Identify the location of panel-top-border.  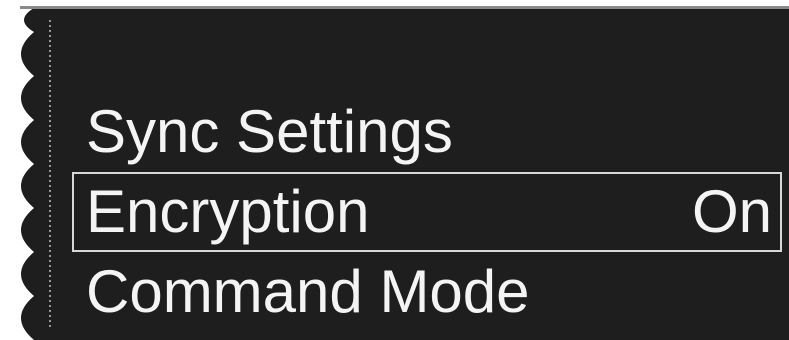
(404, 7).